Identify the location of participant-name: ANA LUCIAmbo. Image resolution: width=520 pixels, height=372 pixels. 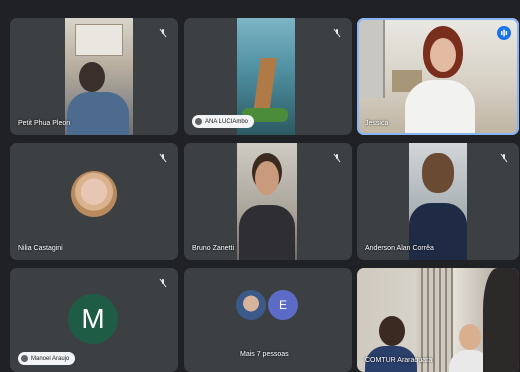
(227, 121).